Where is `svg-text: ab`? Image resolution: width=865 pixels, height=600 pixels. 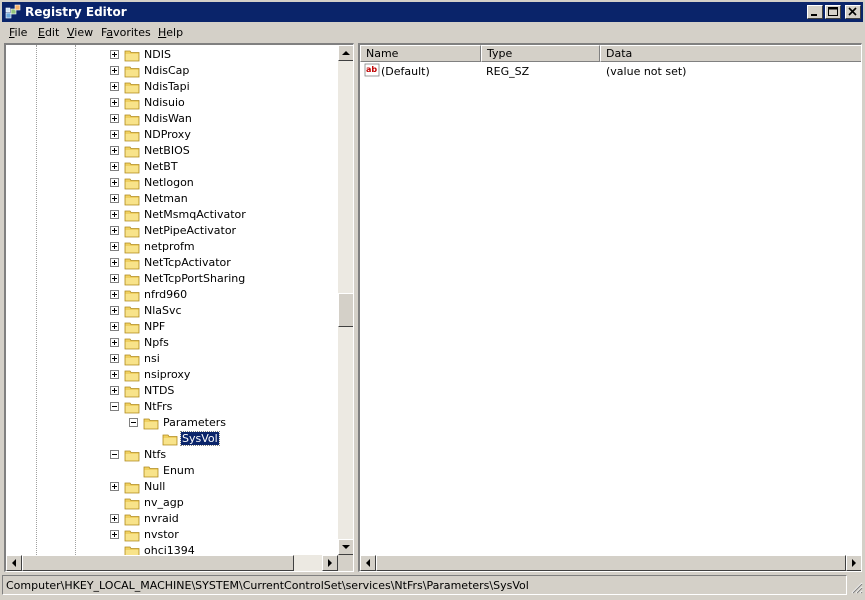 svg-text: ab is located at coordinates (371, 69).